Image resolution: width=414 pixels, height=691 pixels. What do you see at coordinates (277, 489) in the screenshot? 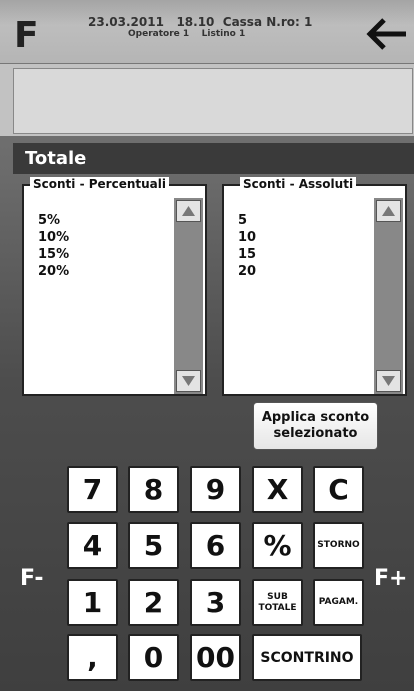
I see `key-multiply: X` at bounding box center [277, 489].